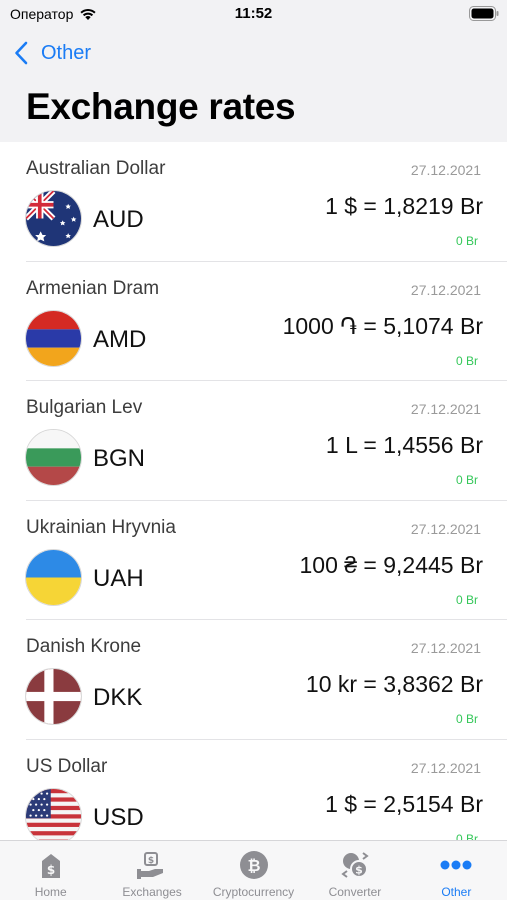 The image size is (507, 900). I want to click on currency-code: UAH, so click(118, 578).